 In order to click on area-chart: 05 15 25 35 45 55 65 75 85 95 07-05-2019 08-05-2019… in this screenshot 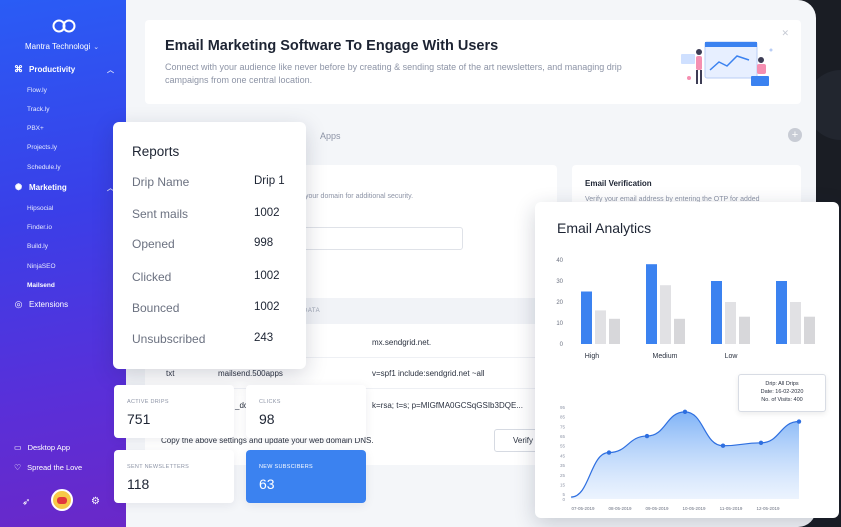, I will do `click(681, 458)`.